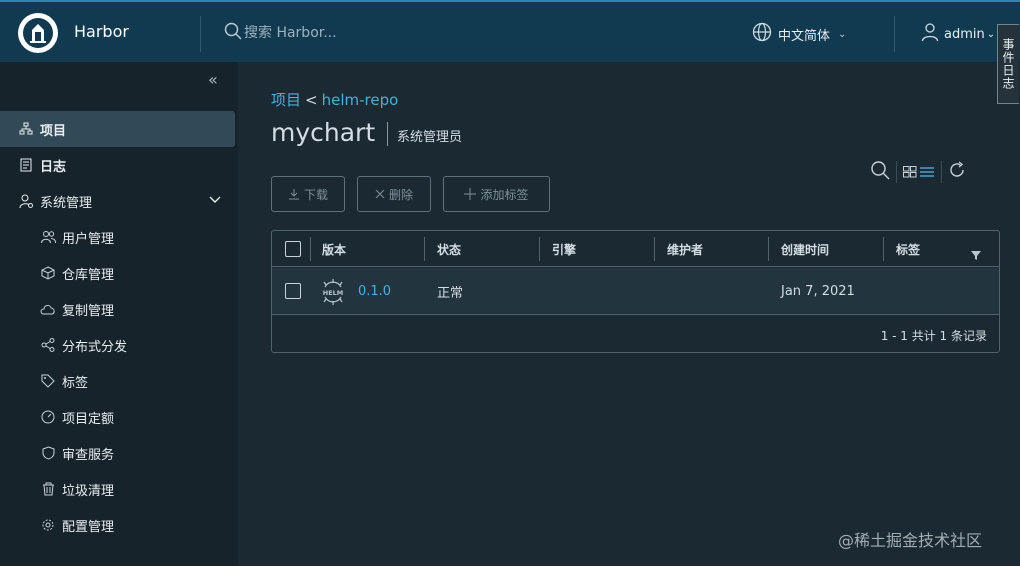  I want to click on log-icon, so click(26, 165).